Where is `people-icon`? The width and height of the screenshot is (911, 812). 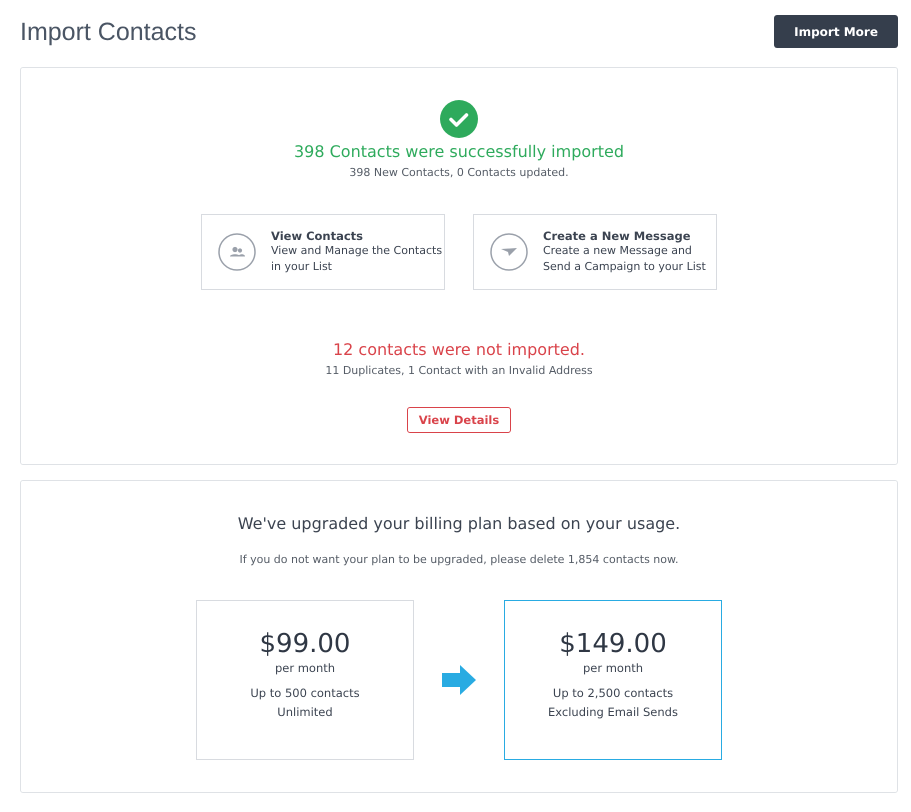
people-icon is located at coordinates (237, 252).